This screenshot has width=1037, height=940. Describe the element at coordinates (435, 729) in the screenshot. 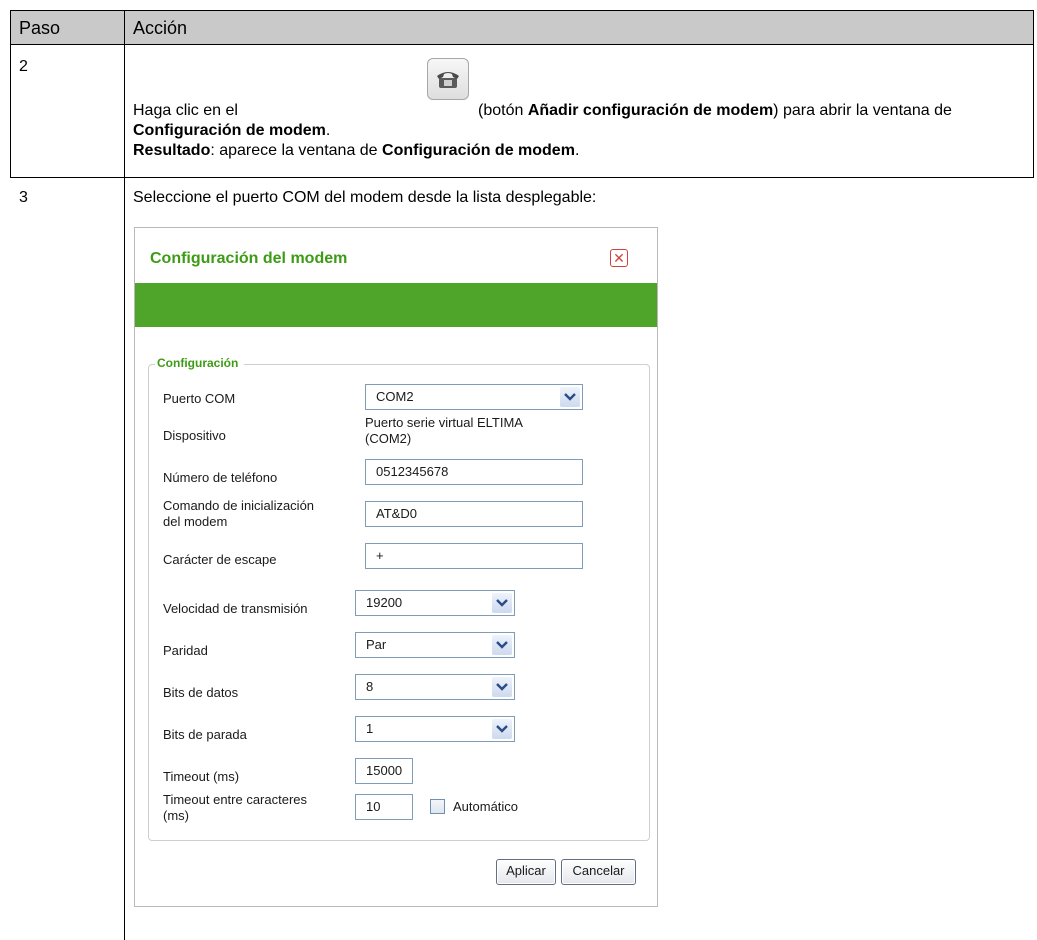

I see `stop-bits-select: 1` at that location.